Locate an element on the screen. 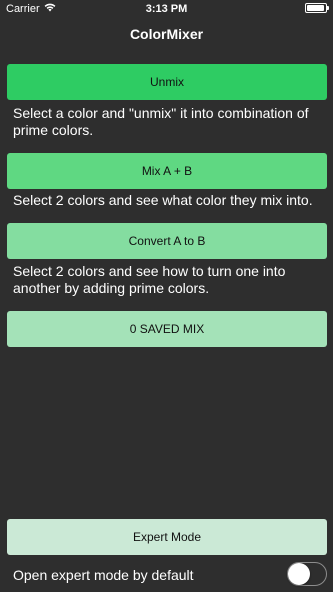 This screenshot has height=592, width=333. expert-mode-button: Expert Mode is located at coordinates (167, 537).